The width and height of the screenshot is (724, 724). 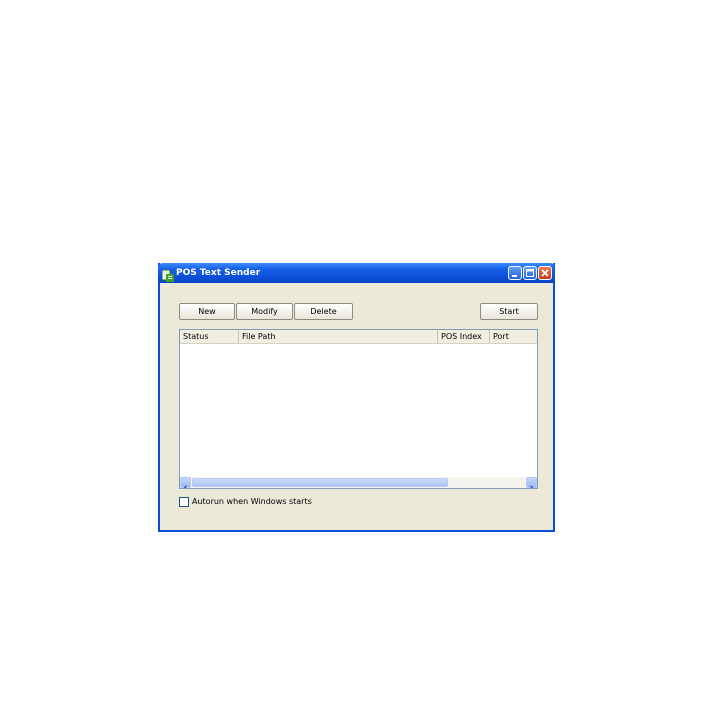 I want to click on app-icon, so click(x=167, y=274).